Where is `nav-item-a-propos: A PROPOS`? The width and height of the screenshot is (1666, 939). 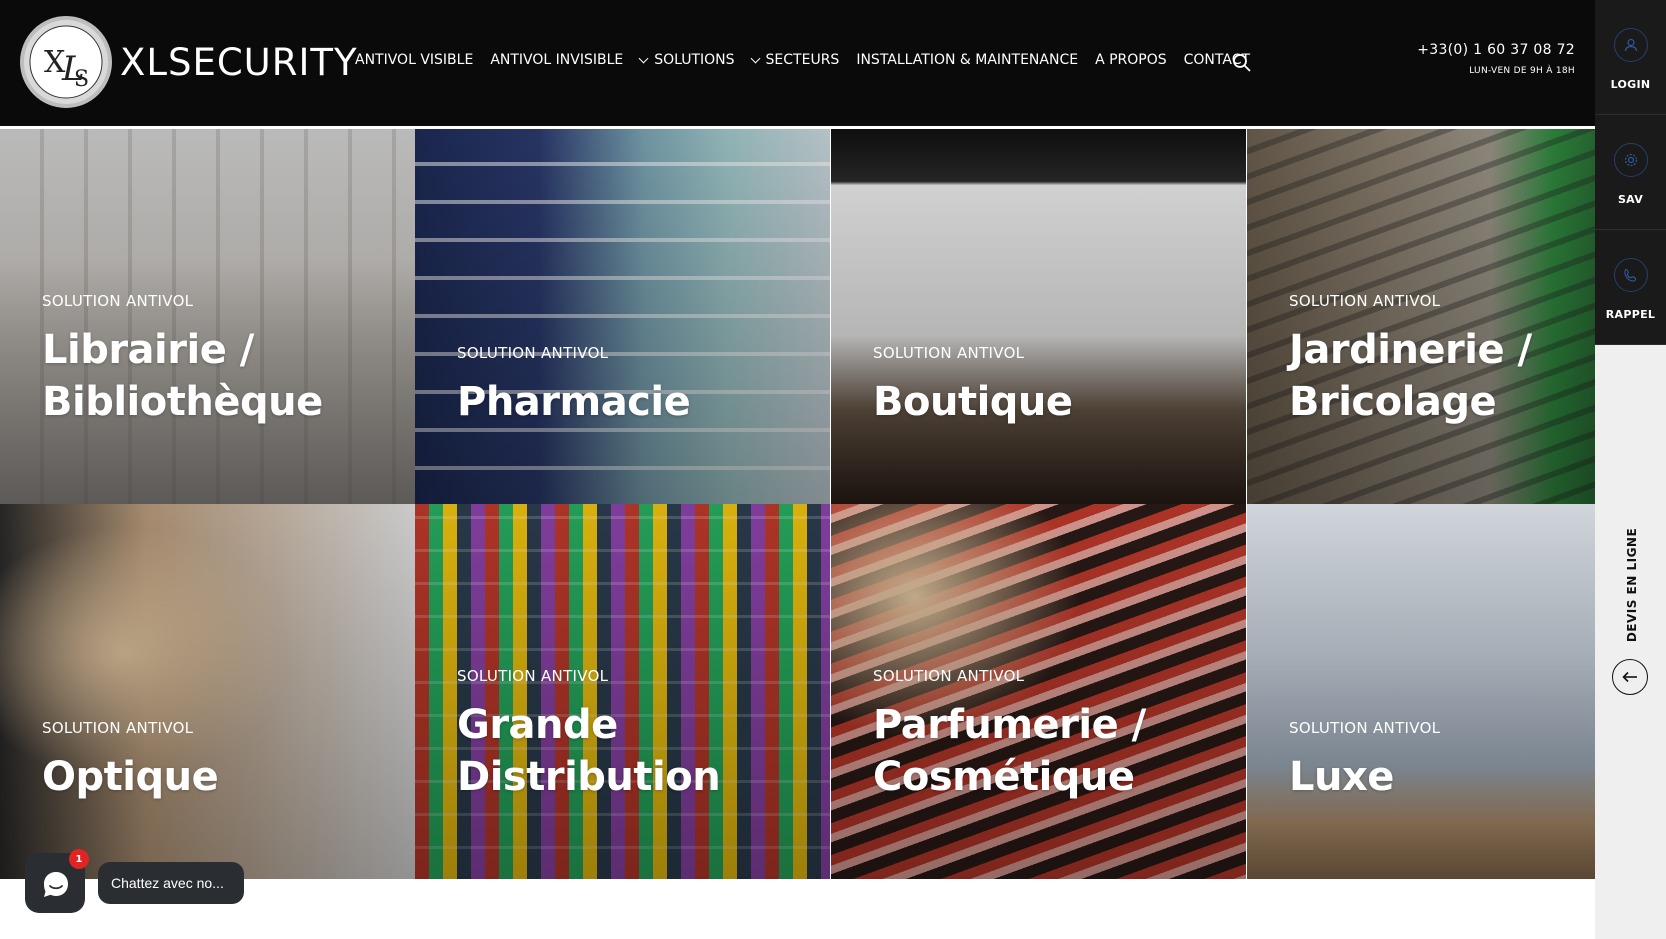
nav-item-a-propos: A PROPOS is located at coordinates (1131, 60).